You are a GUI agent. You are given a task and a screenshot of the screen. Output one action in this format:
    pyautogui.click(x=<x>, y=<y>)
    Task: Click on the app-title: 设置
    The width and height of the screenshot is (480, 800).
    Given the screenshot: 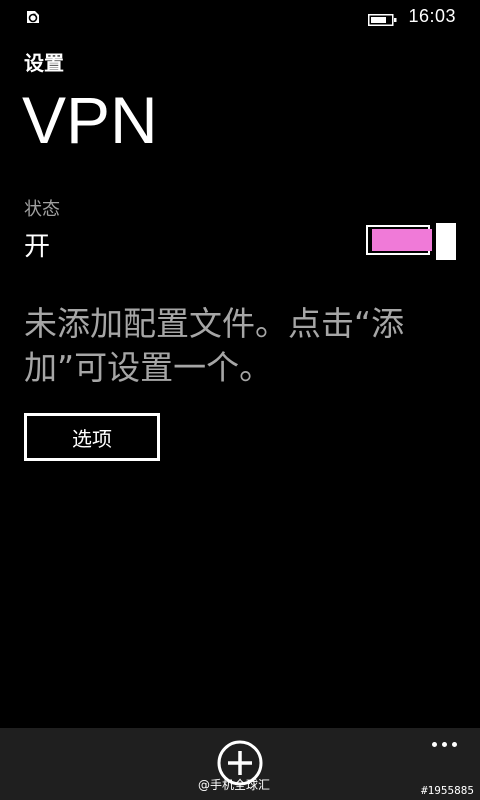 What is the action you would take?
    pyautogui.click(x=44, y=63)
    